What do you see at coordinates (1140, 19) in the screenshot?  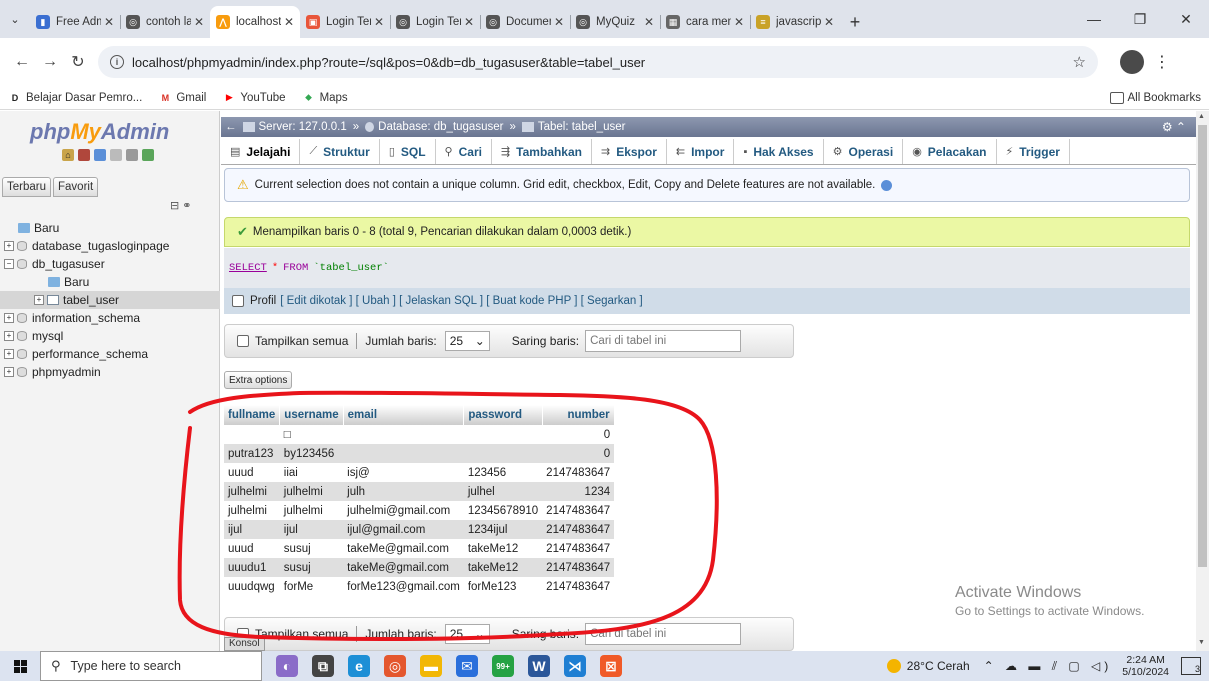 I see `maximize-icon: ❐` at bounding box center [1140, 19].